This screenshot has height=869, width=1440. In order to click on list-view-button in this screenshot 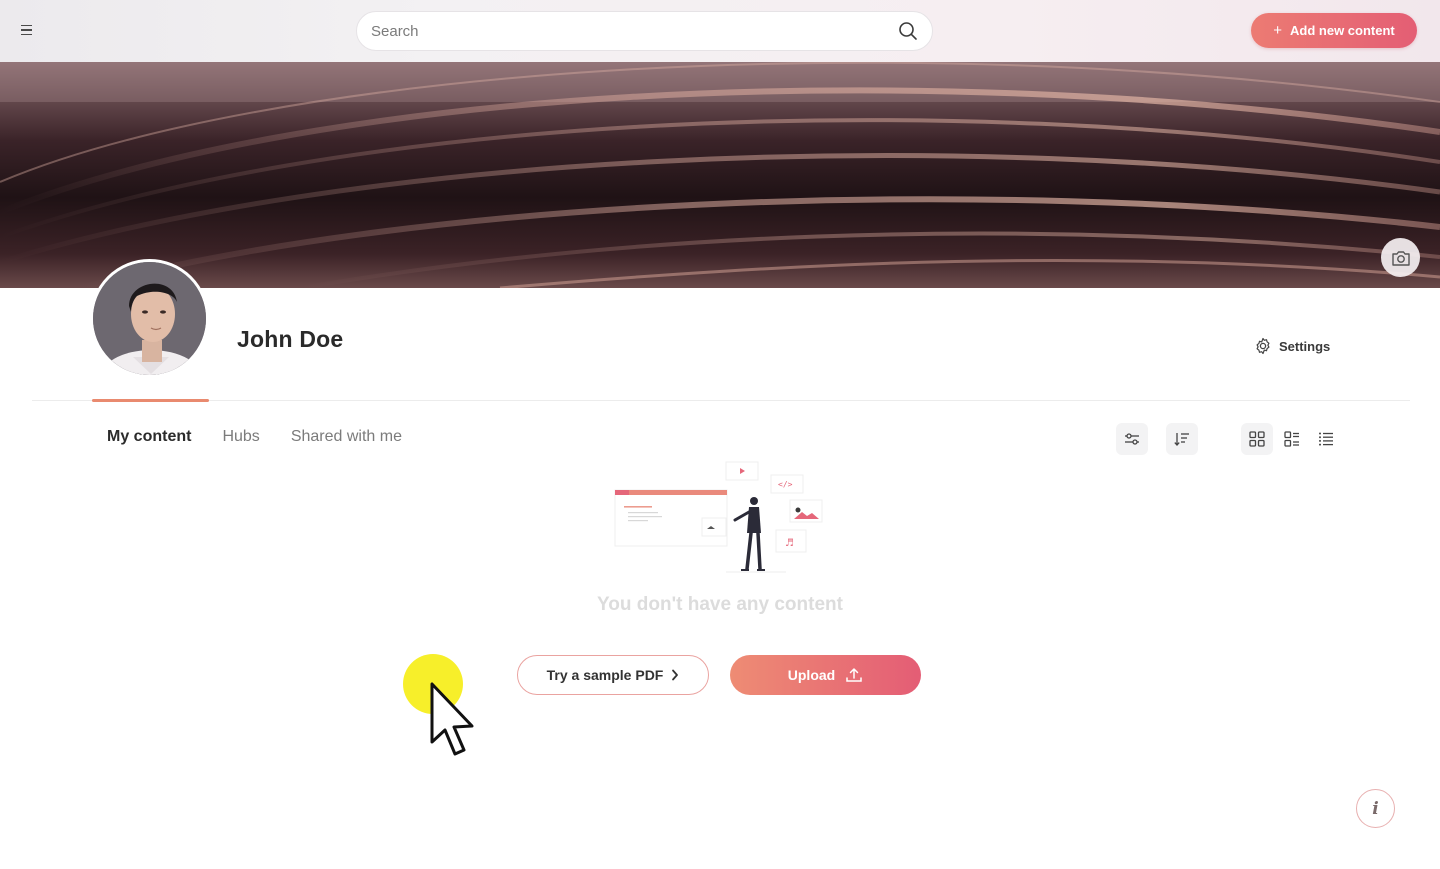, I will do `click(1326, 439)`.